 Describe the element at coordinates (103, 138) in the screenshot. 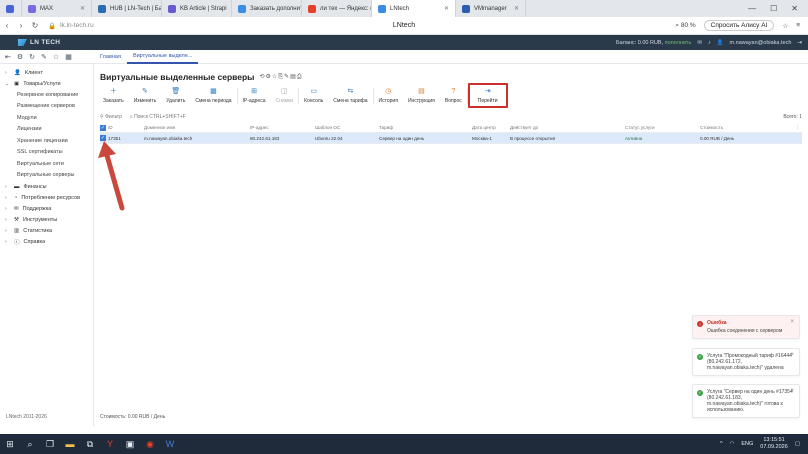

I see `row-checkbox: ✓` at that location.